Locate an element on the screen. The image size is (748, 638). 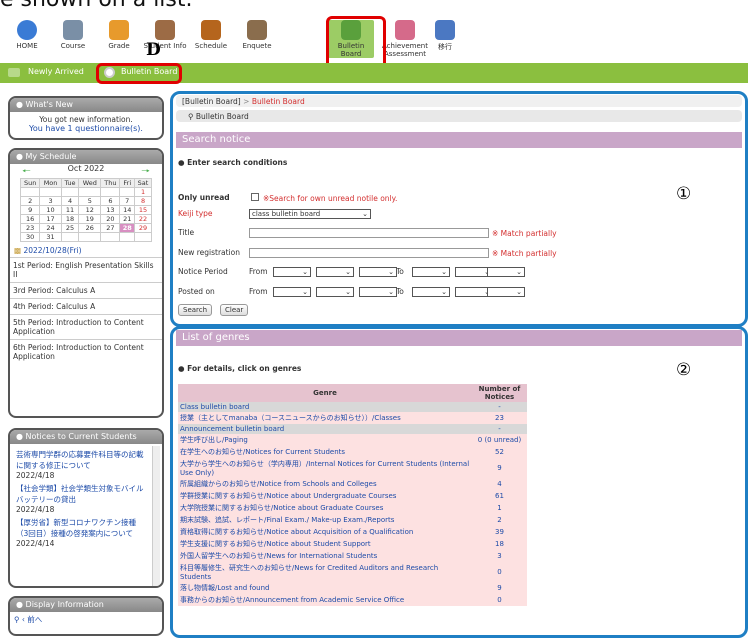
genre-row: 学生呼び出し/Paging 0 (0 unread) is located at coordinates (352, 440).